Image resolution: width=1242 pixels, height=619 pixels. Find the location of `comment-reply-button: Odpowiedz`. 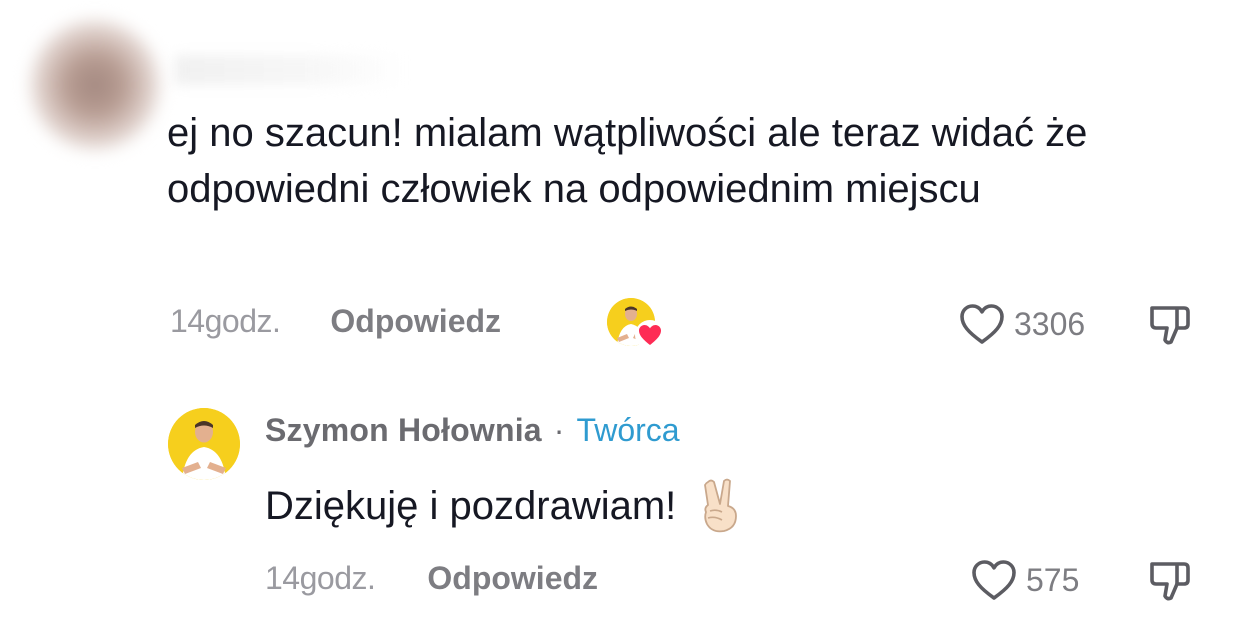

comment-reply-button: Odpowiedz is located at coordinates (415, 321).